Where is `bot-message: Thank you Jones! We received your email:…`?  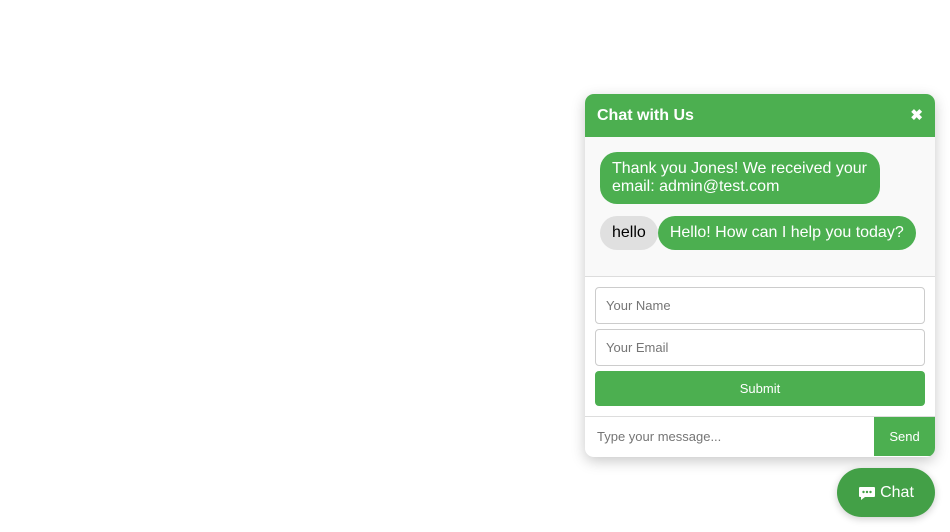
bot-message: Thank you Jones! We received your email:… is located at coordinates (740, 178).